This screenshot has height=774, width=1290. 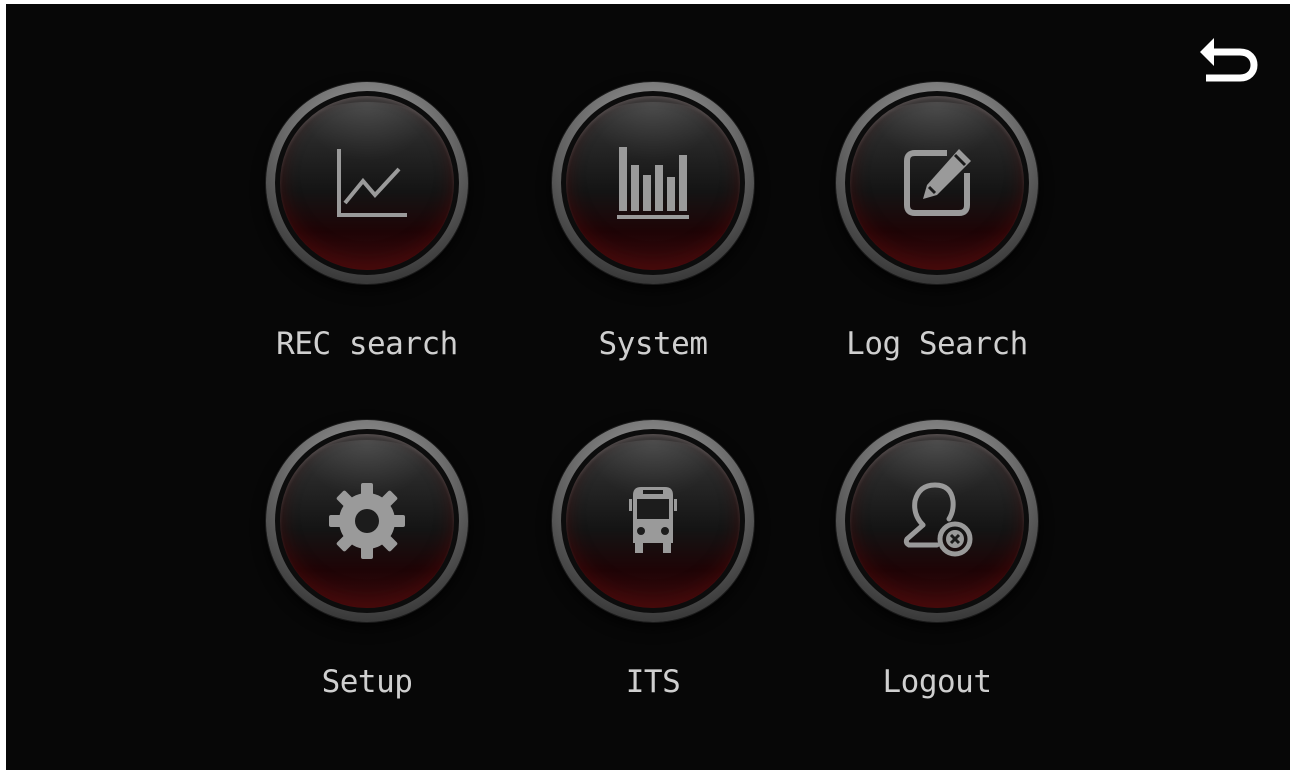 I want to click on user-remove-icon, so click(x=937, y=521).